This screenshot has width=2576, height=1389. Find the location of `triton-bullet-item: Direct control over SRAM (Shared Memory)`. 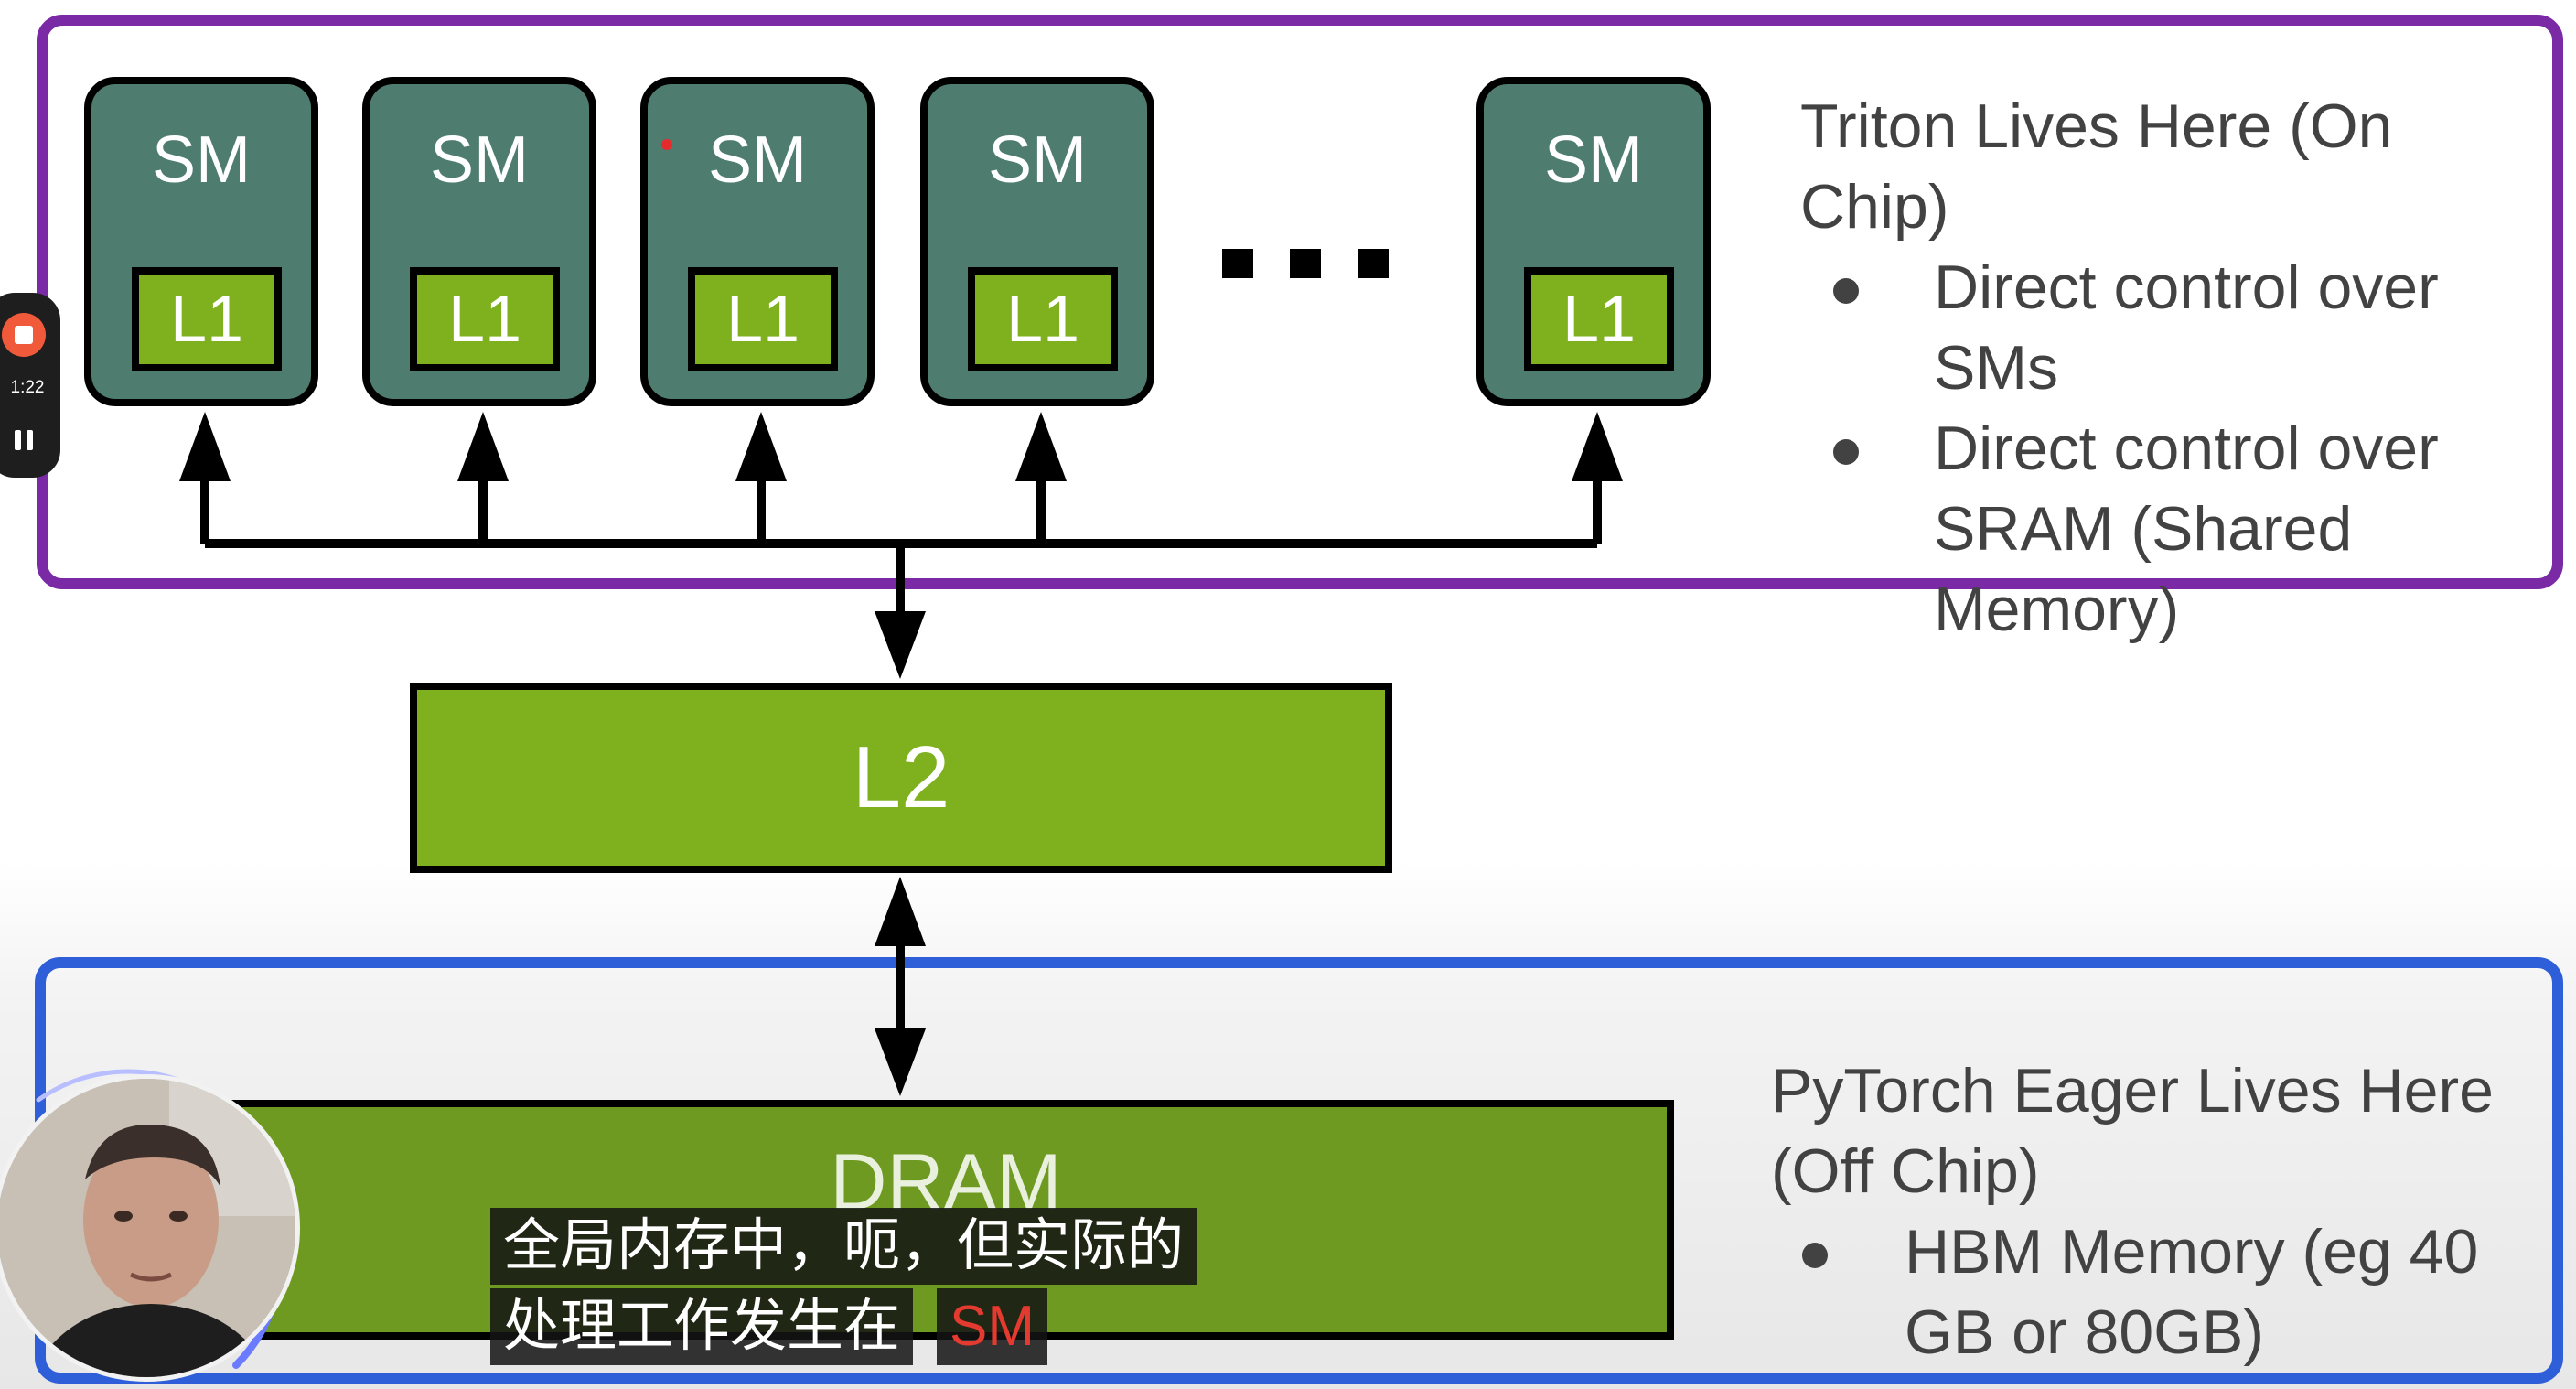

triton-bullet-item: Direct control over SRAM (Shared Memory) is located at coordinates (2166, 529).